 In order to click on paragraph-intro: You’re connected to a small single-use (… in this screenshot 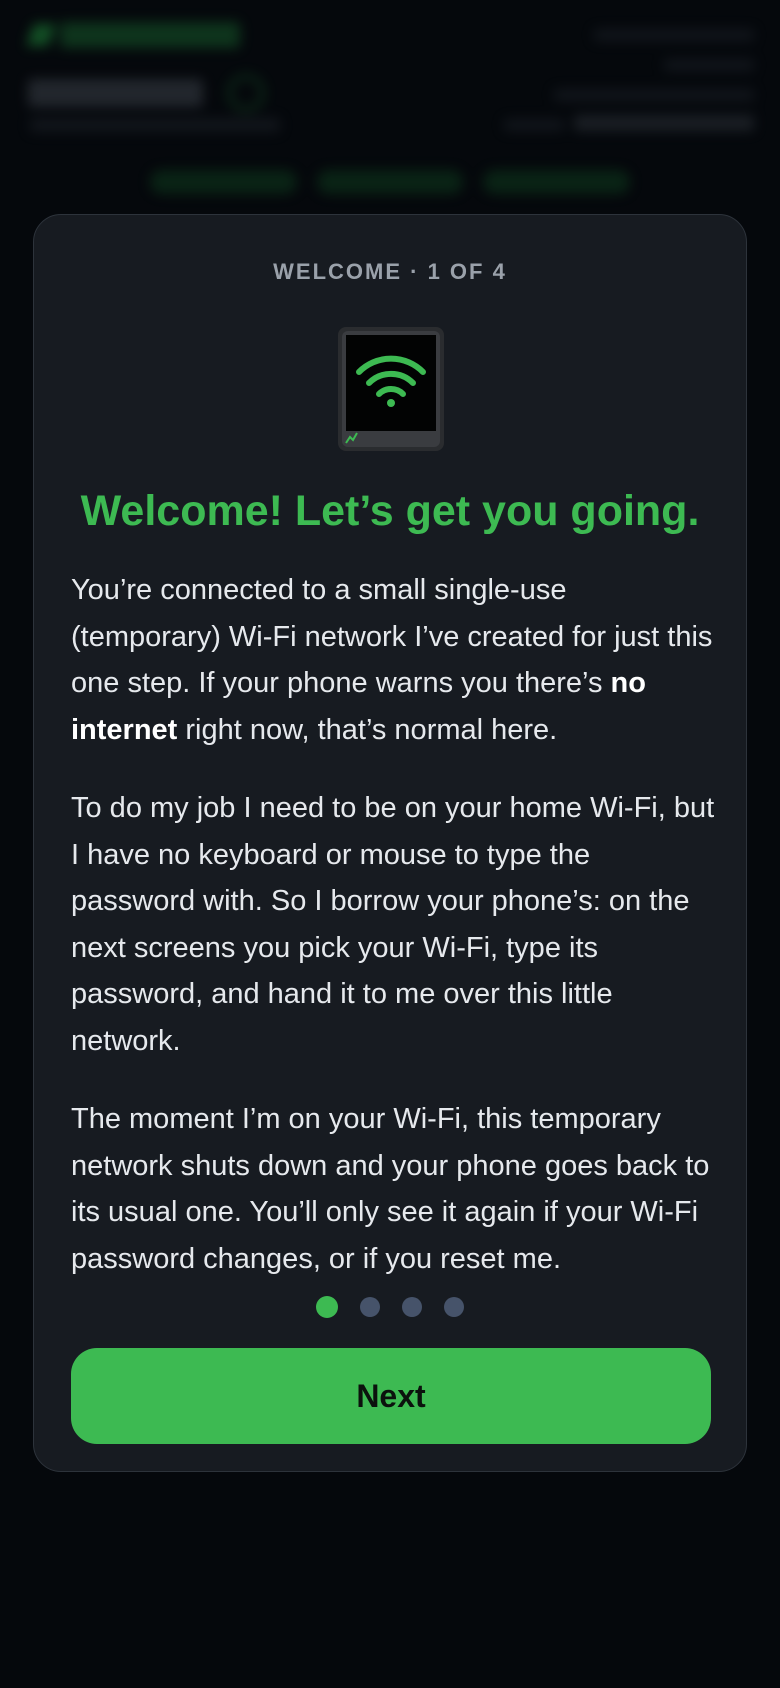, I will do `click(392, 660)`.